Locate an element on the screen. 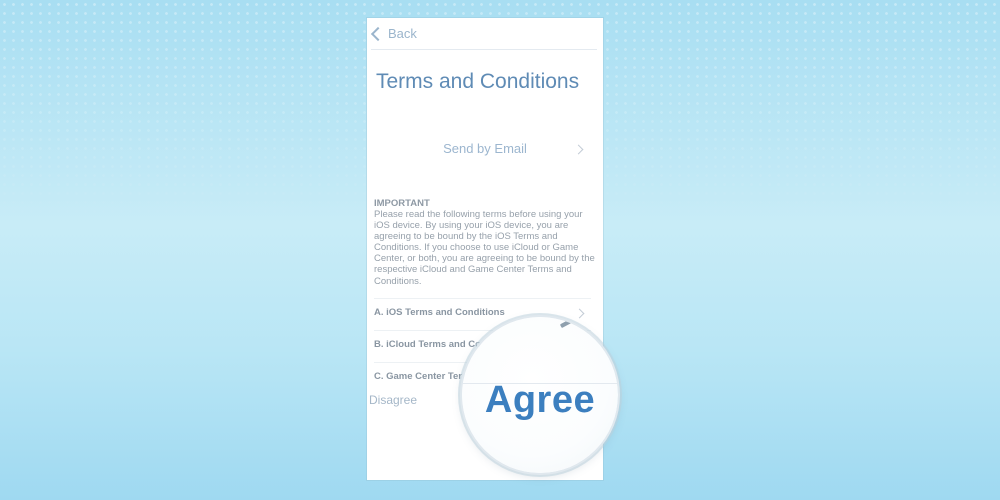 The height and width of the screenshot is (500, 1000). disagree-button: Disagree is located at coordinates (393, 400).